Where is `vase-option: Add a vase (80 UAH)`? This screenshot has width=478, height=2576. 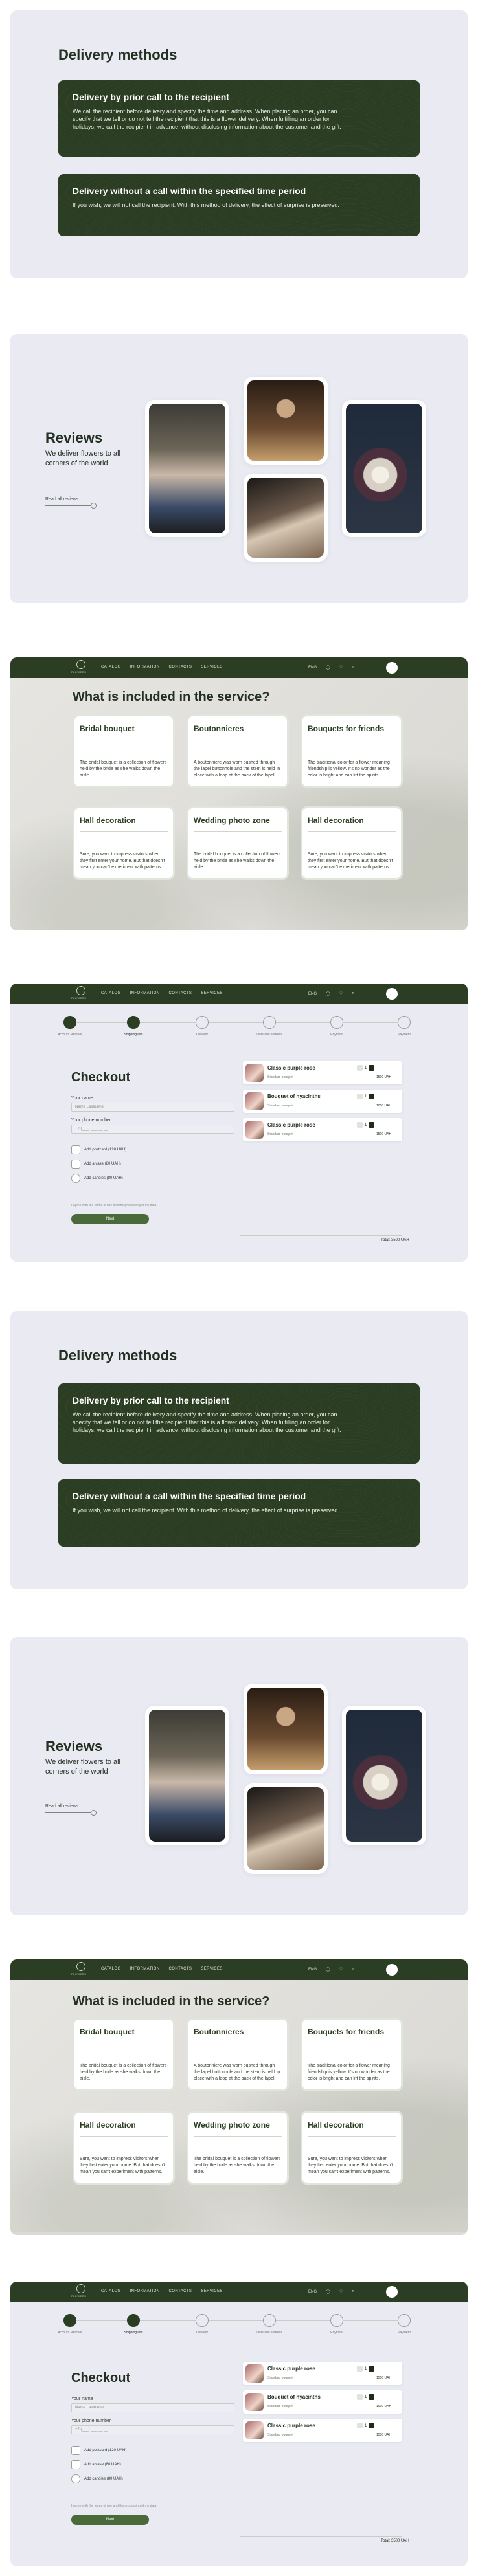 vase-option: Add a vase (80 UAH) is located at coordinates (96, 2465).